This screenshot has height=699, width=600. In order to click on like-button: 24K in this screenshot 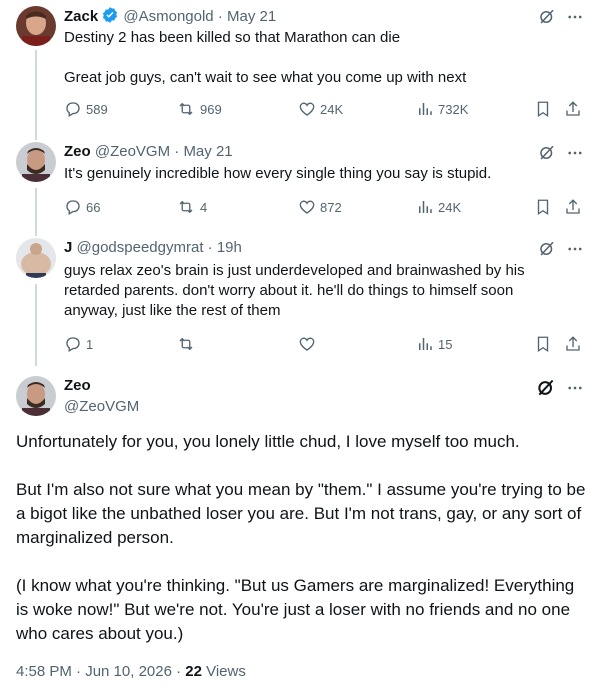, I will do `click(320, 109)`.